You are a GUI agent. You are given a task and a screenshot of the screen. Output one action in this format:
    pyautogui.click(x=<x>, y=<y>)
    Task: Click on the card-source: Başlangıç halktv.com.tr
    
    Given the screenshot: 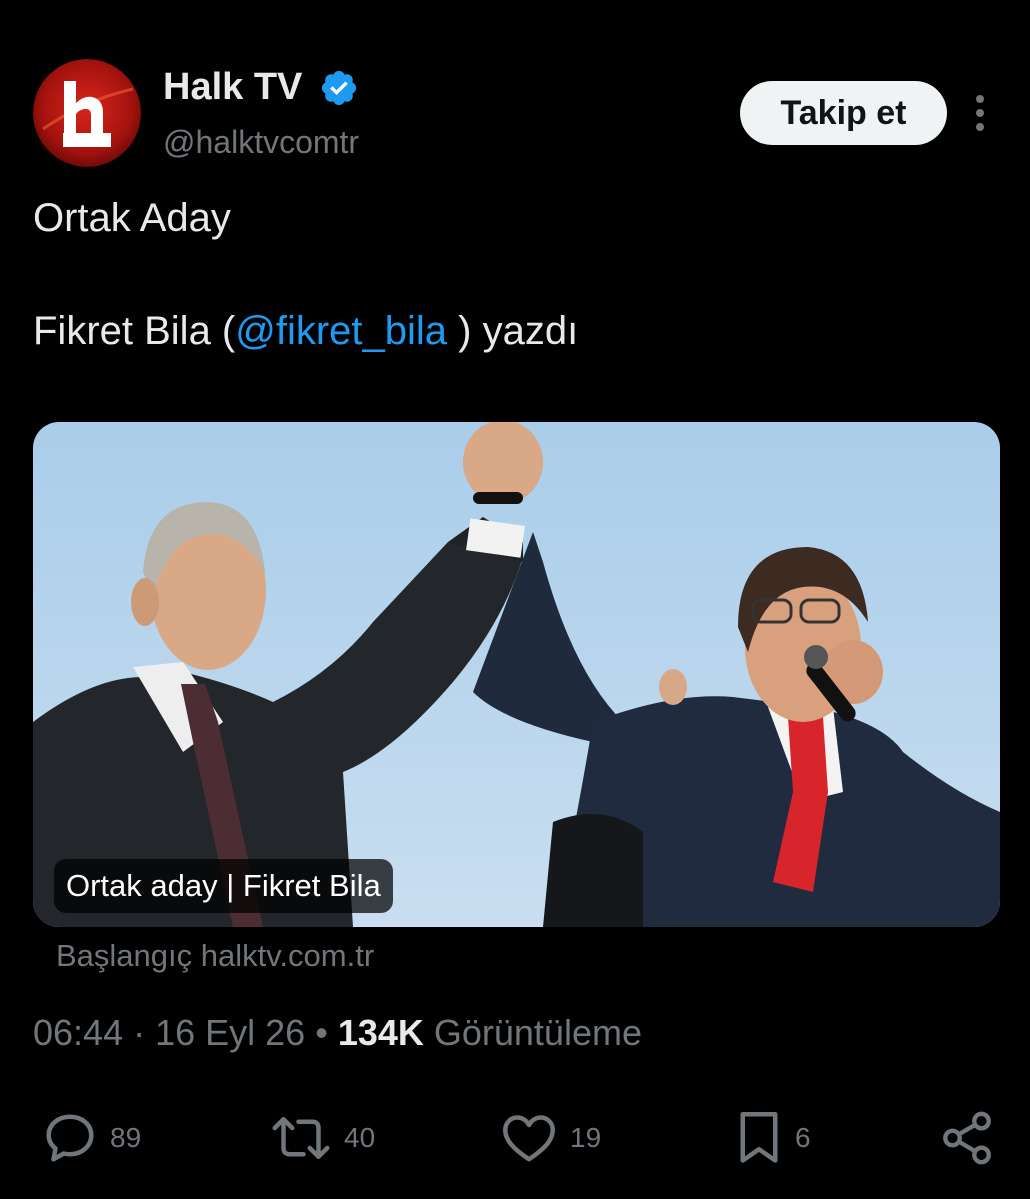 What is the action you would take?
    pyautogui.click(x=215, y=956)
    